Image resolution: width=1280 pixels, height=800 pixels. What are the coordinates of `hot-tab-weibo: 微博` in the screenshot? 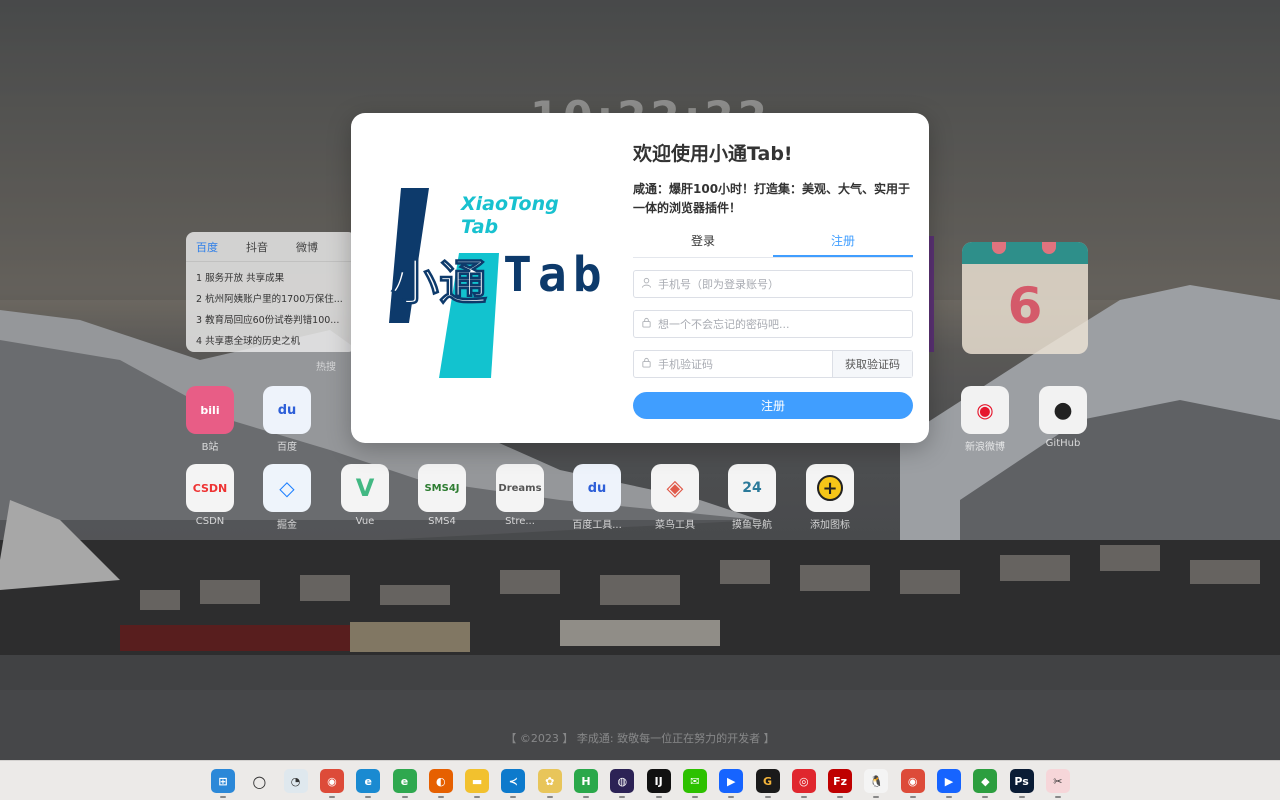 It's located at (307, 247).